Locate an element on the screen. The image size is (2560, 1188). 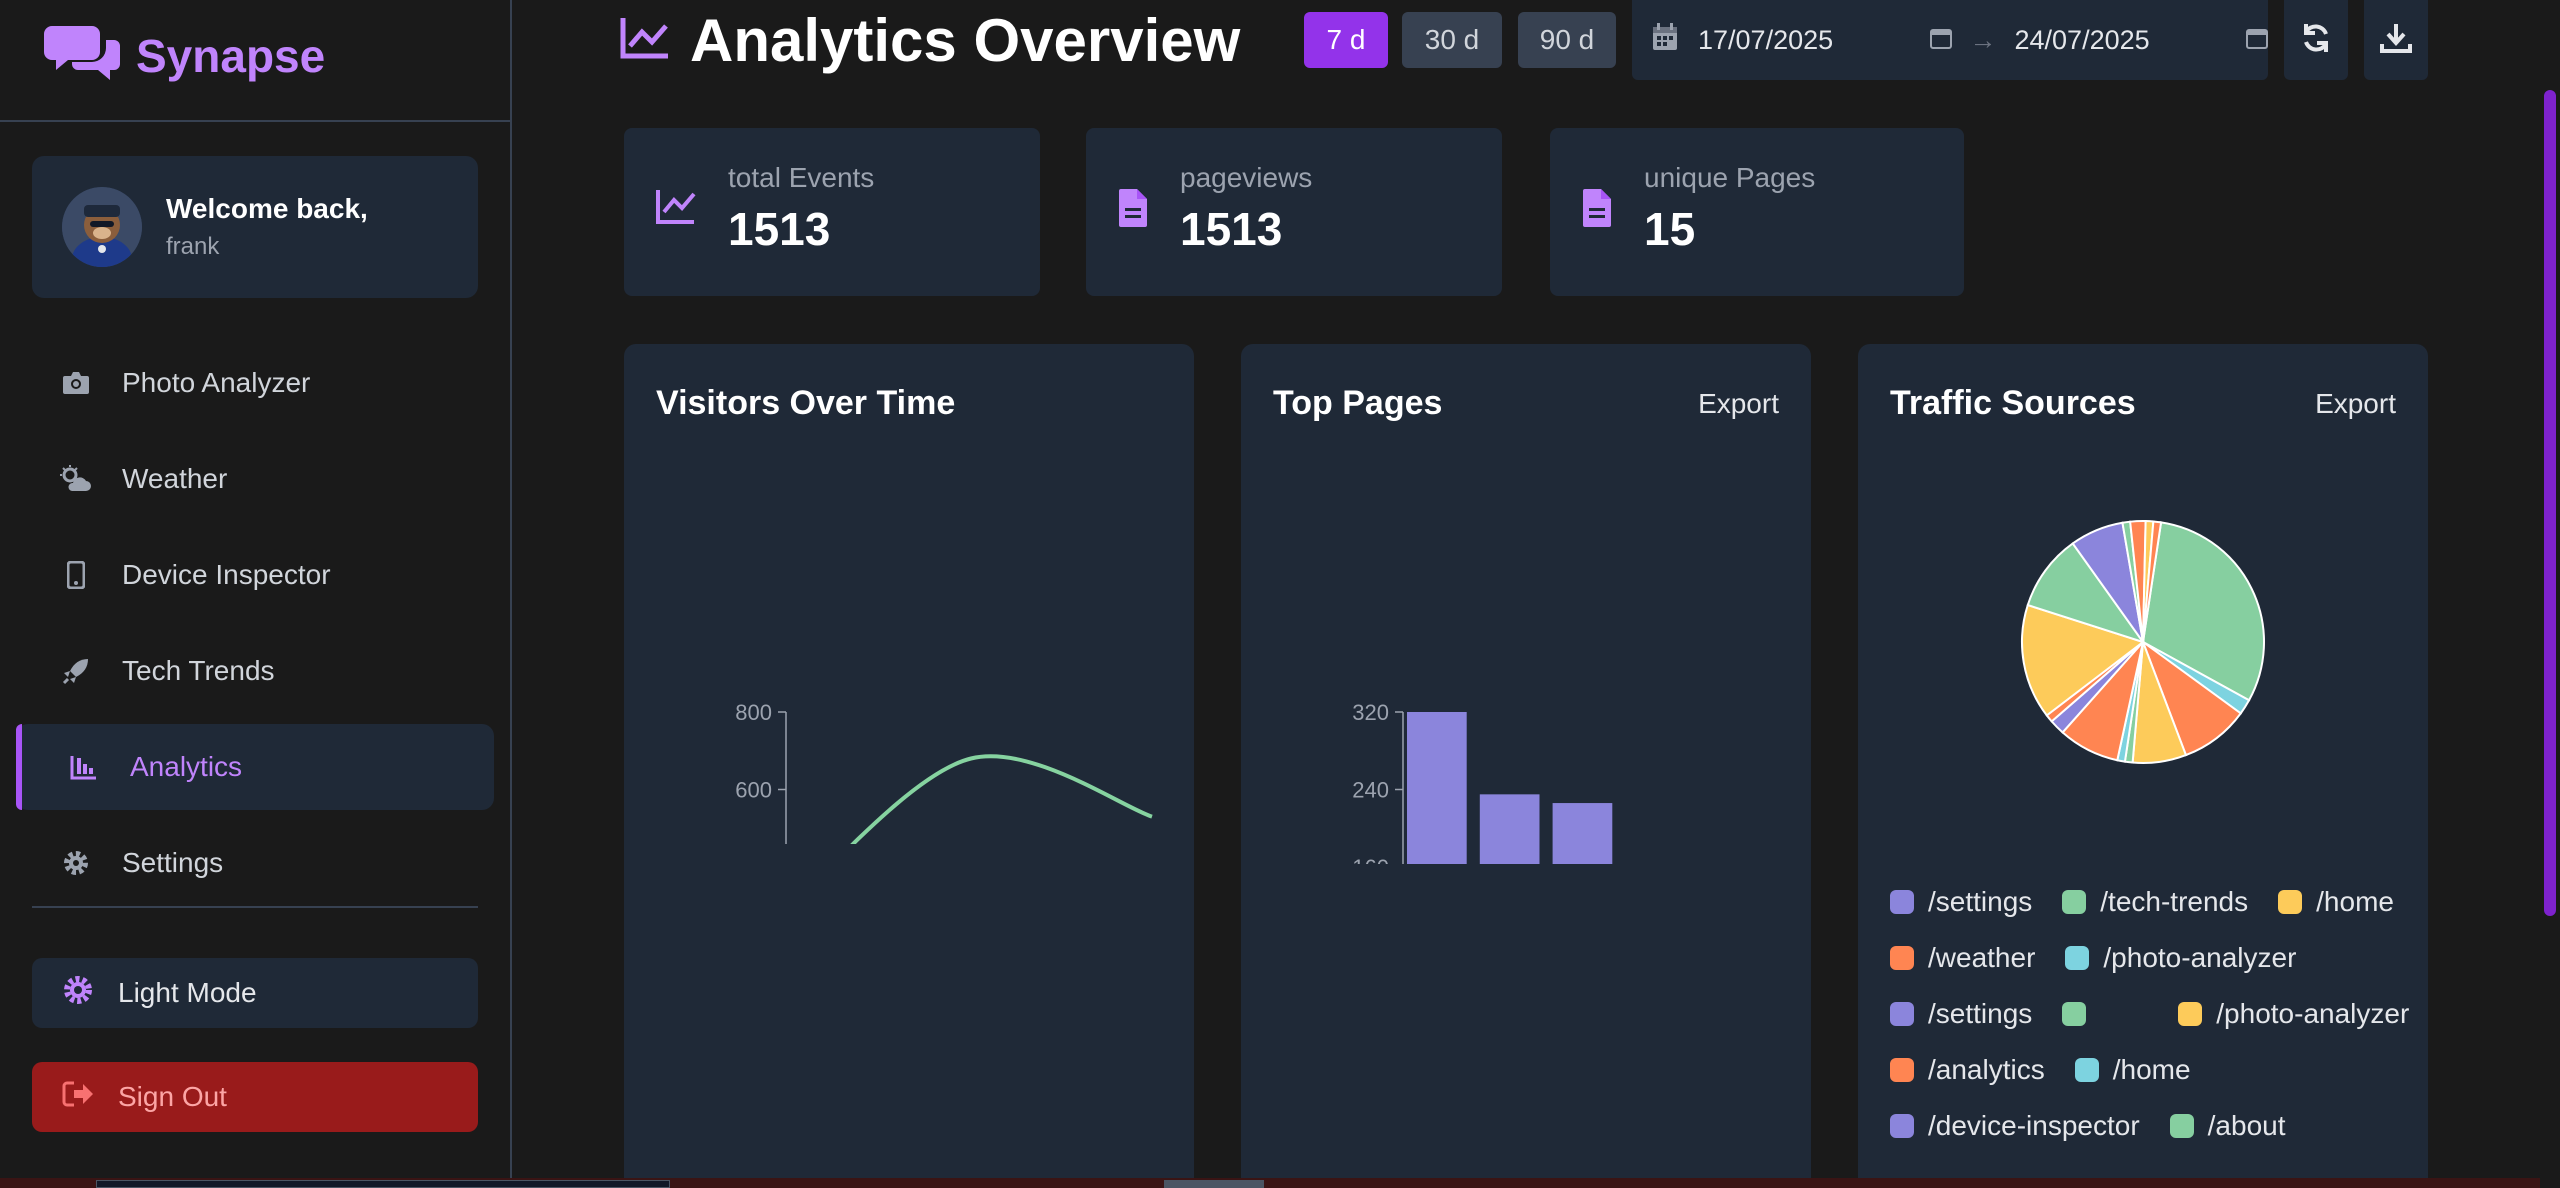
range-7d-button: 7 d is located at coordinates (1346, 40).